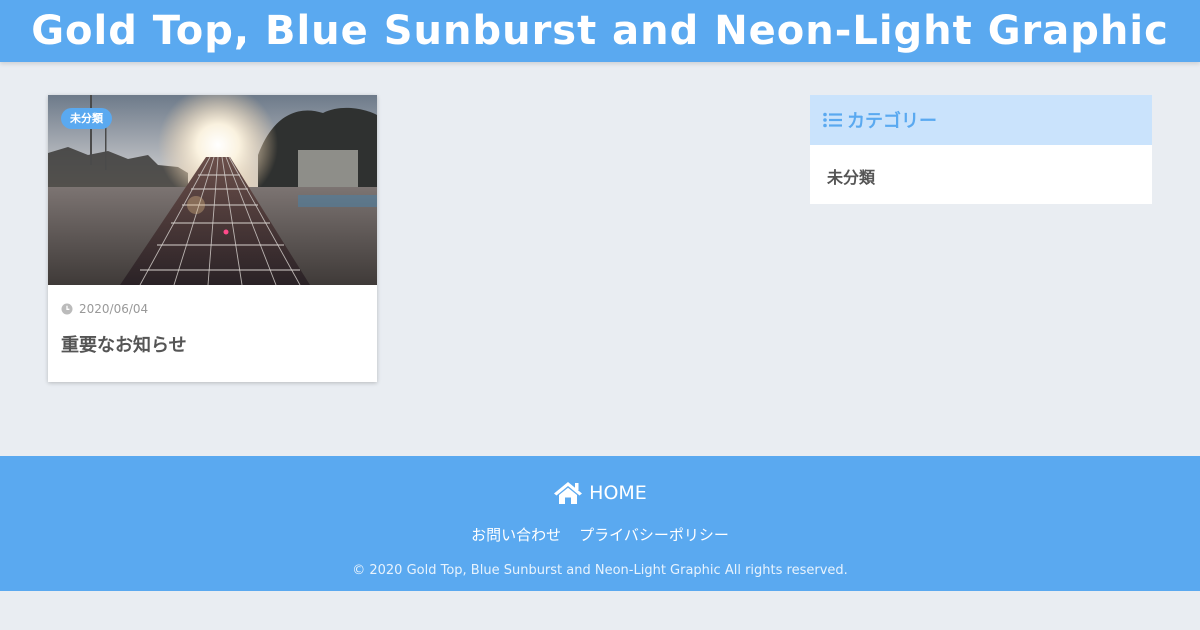  I want to click on list-icon, so click(832, 120).